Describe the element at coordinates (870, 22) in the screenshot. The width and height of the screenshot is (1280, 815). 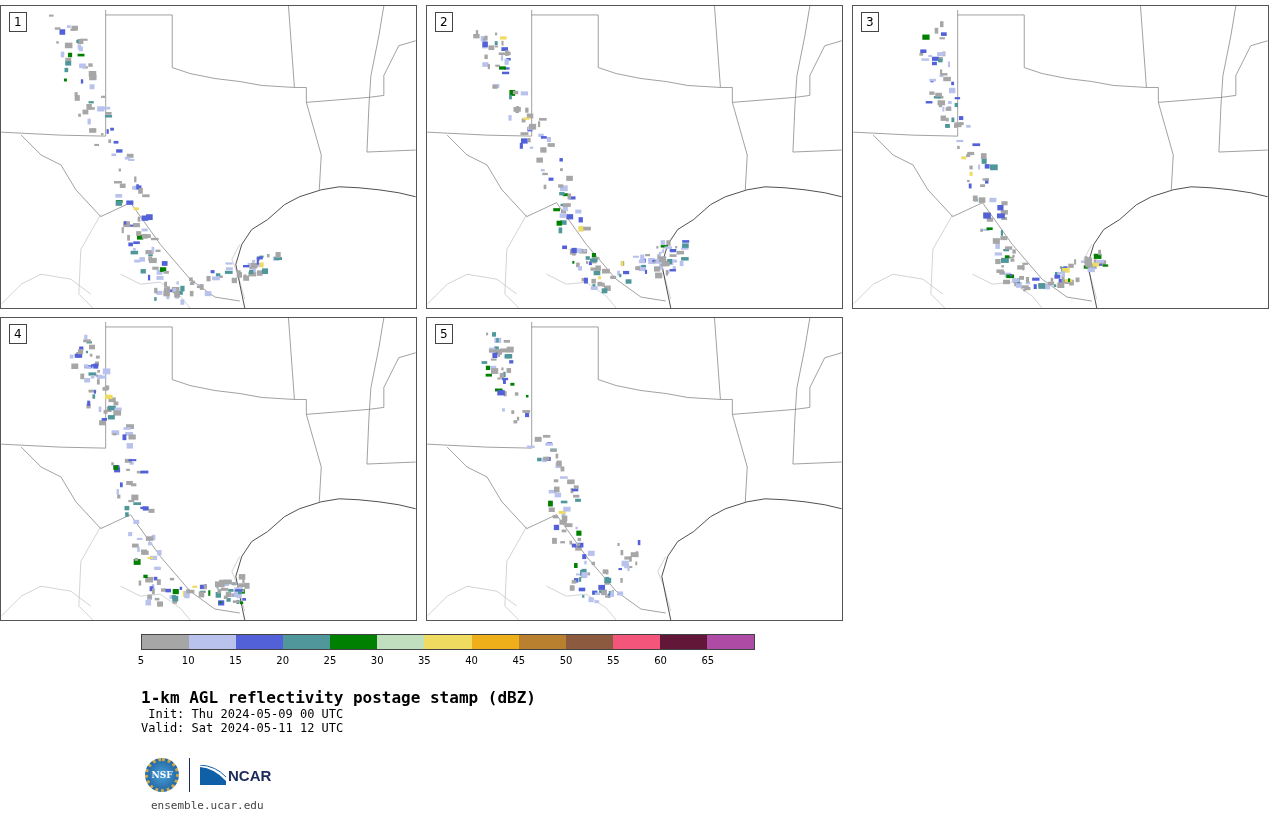
I see `panel-number: 3` at that location.